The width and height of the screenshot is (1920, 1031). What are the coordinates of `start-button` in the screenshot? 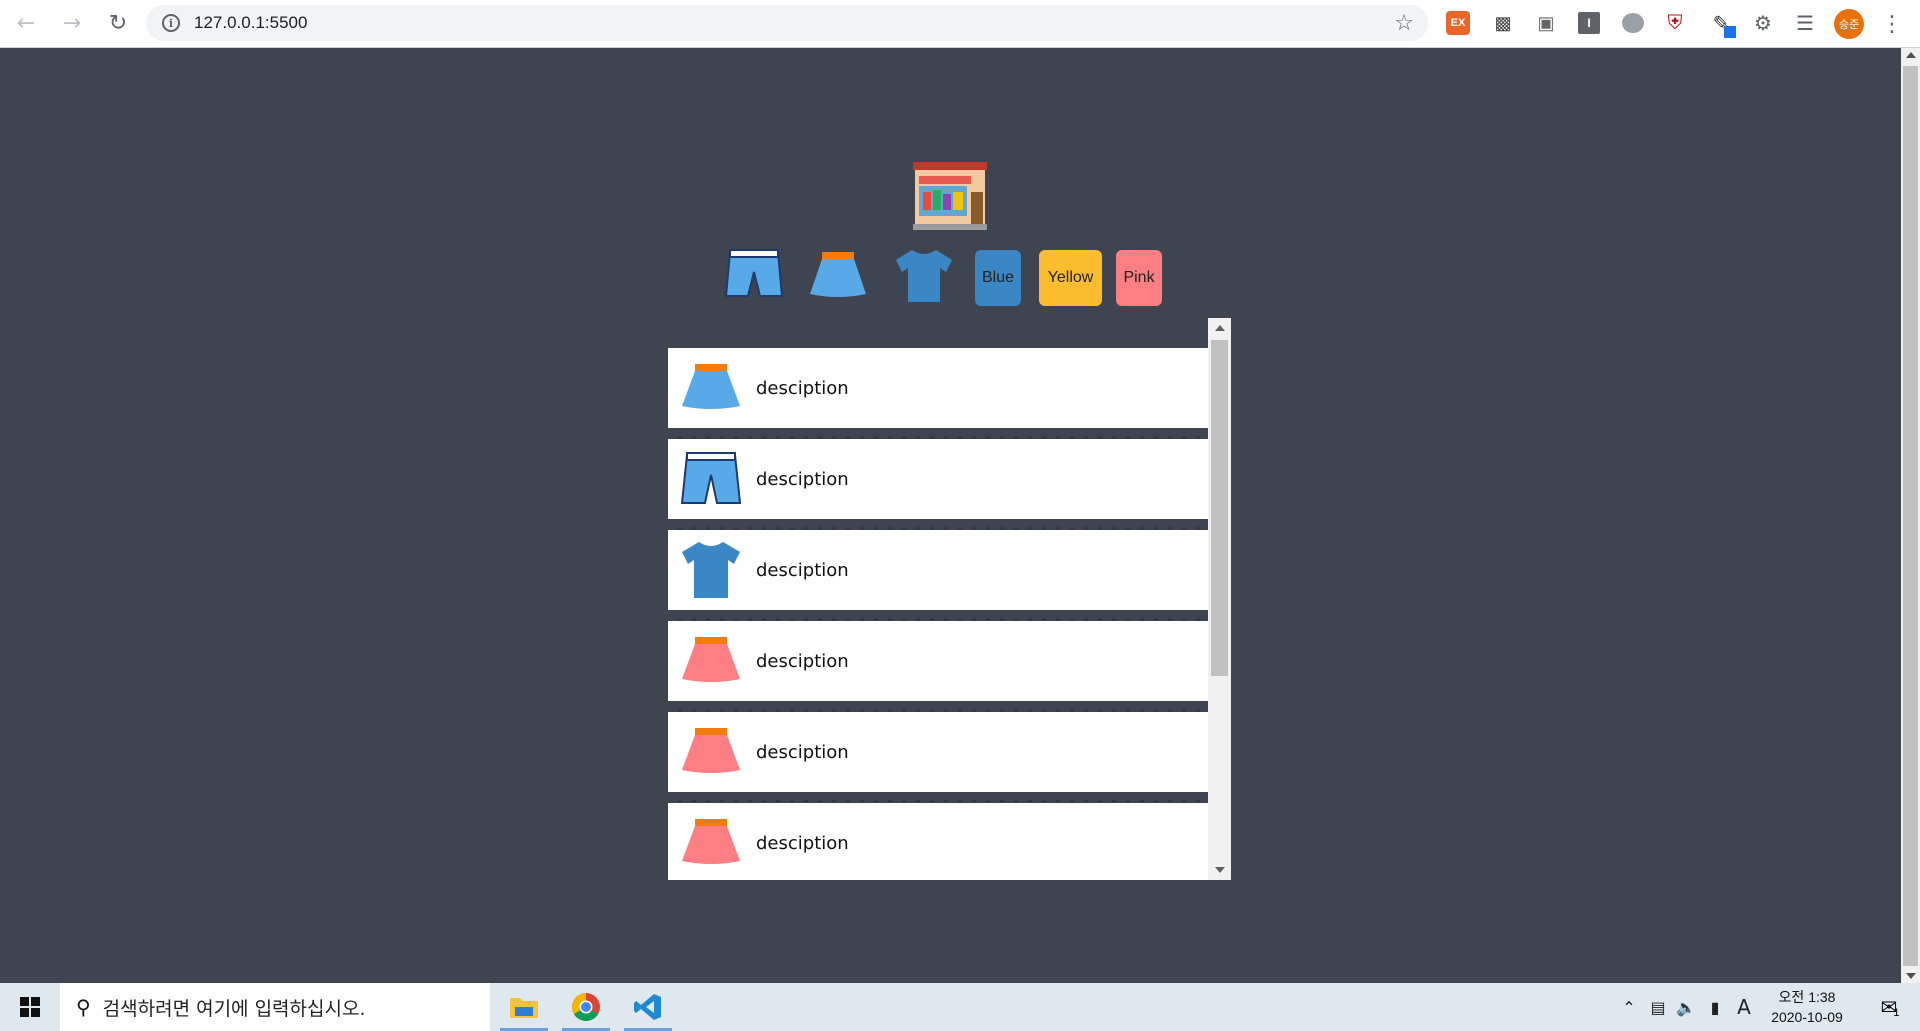 It's located at (30, 1007).